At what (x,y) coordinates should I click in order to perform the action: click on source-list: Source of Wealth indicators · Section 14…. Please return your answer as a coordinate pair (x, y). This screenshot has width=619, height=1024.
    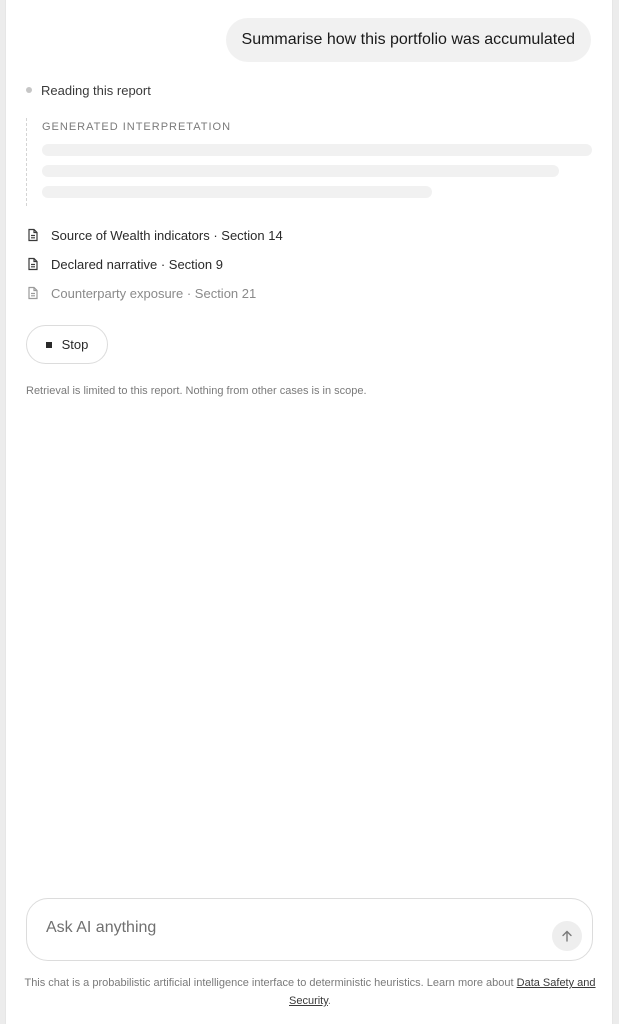
    Looking at the image, I should click on (154, 269).